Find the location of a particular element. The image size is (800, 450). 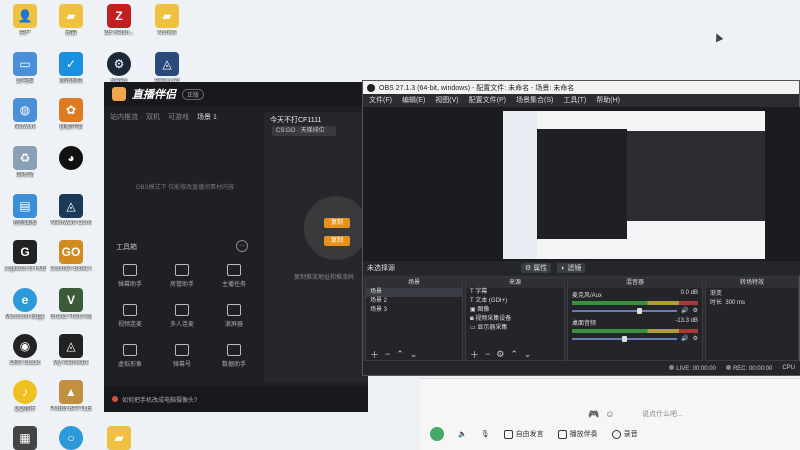

gamepad-icon: 🎮 is located at coordinates (593, 414).